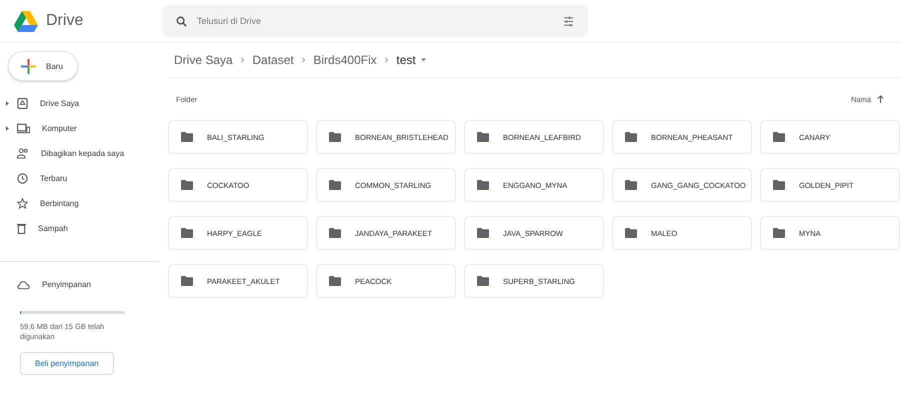 The height and width of the screenshot is (405, 900). I want to click on computer-icon, so click(23, 128).